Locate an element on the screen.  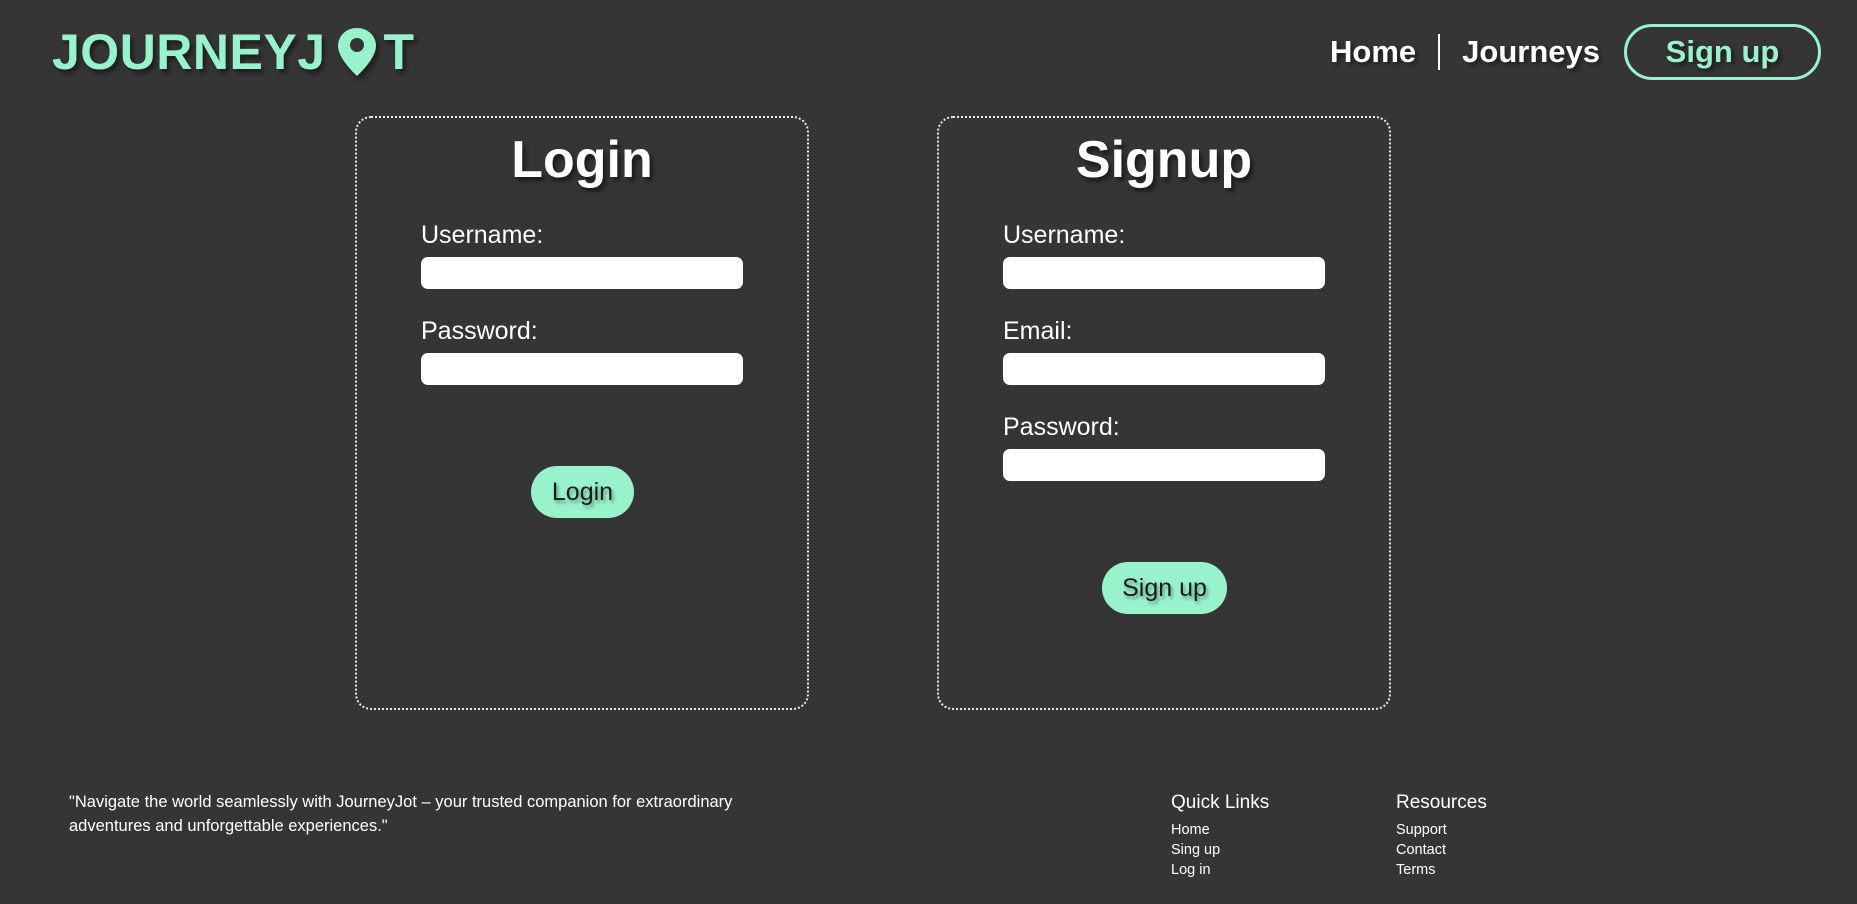
footer-quick-links-heading: Quick Links is located at coordinates (1220, 802).